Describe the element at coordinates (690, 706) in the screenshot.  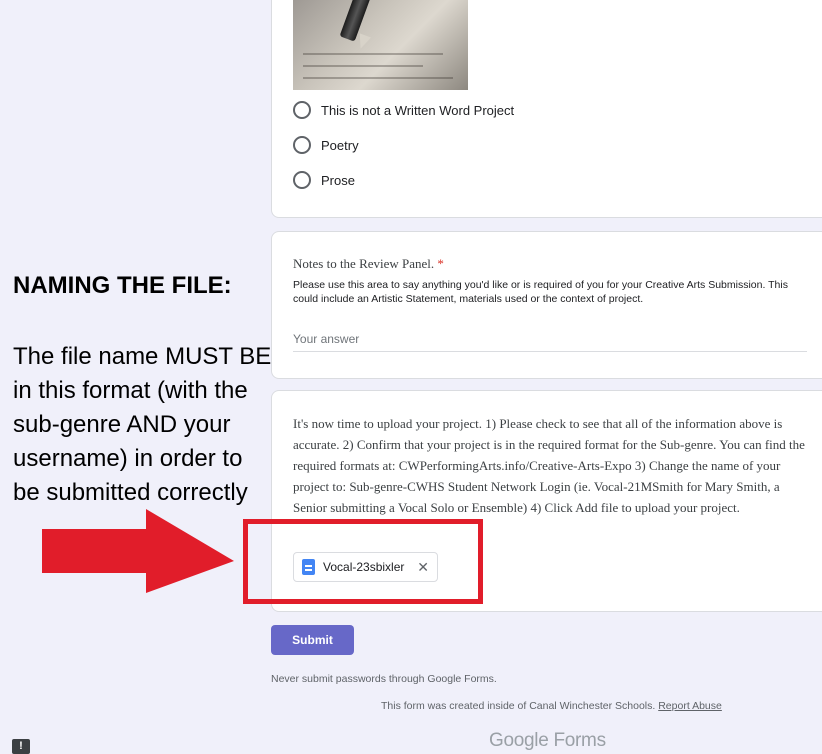
I see `report-abuse-link: Report Abuse` at that location.